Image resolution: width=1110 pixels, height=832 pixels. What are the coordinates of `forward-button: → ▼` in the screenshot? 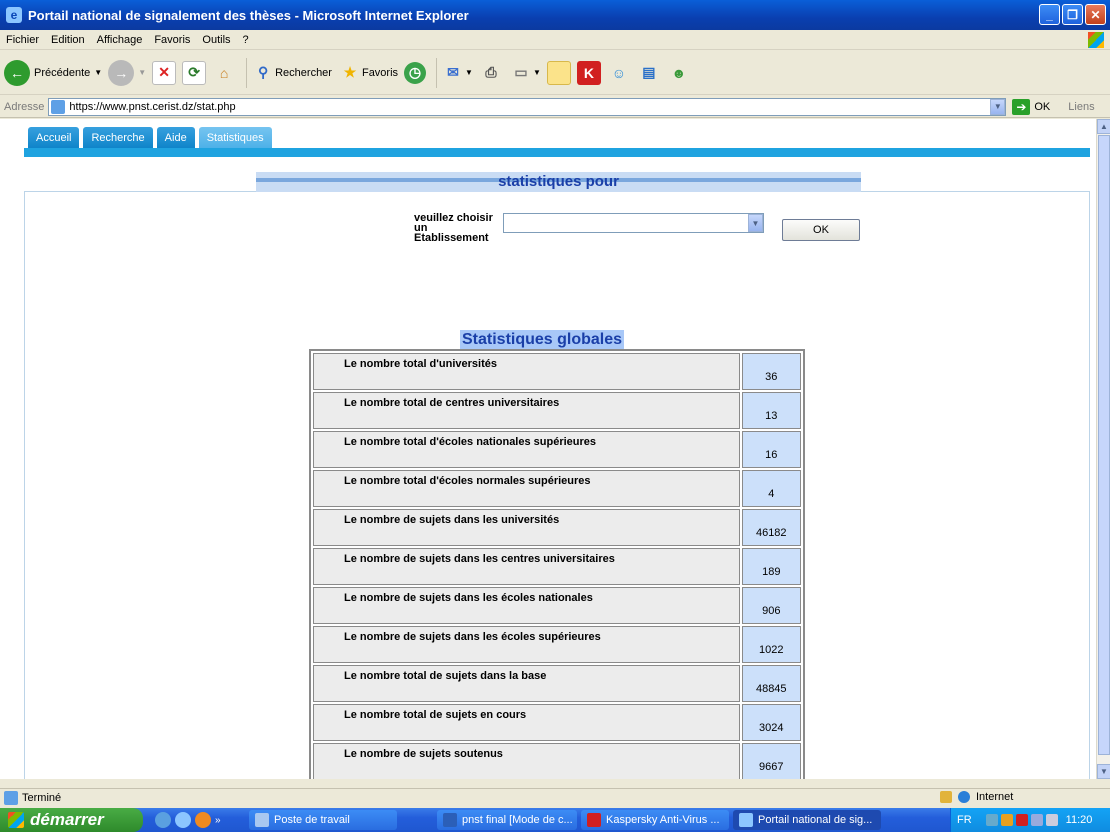 It's located at (127, 72).